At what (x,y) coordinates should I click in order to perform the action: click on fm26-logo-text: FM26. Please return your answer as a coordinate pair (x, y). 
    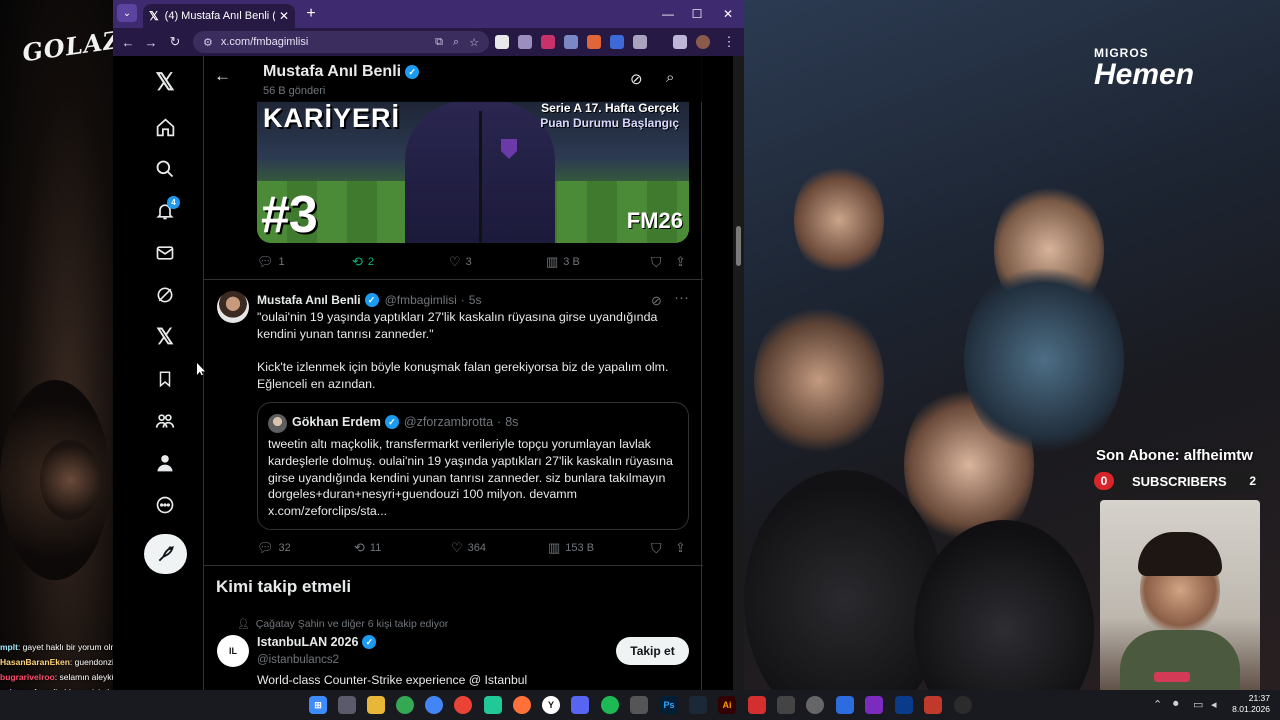
    Looking at the image, I should click on (654, 220).